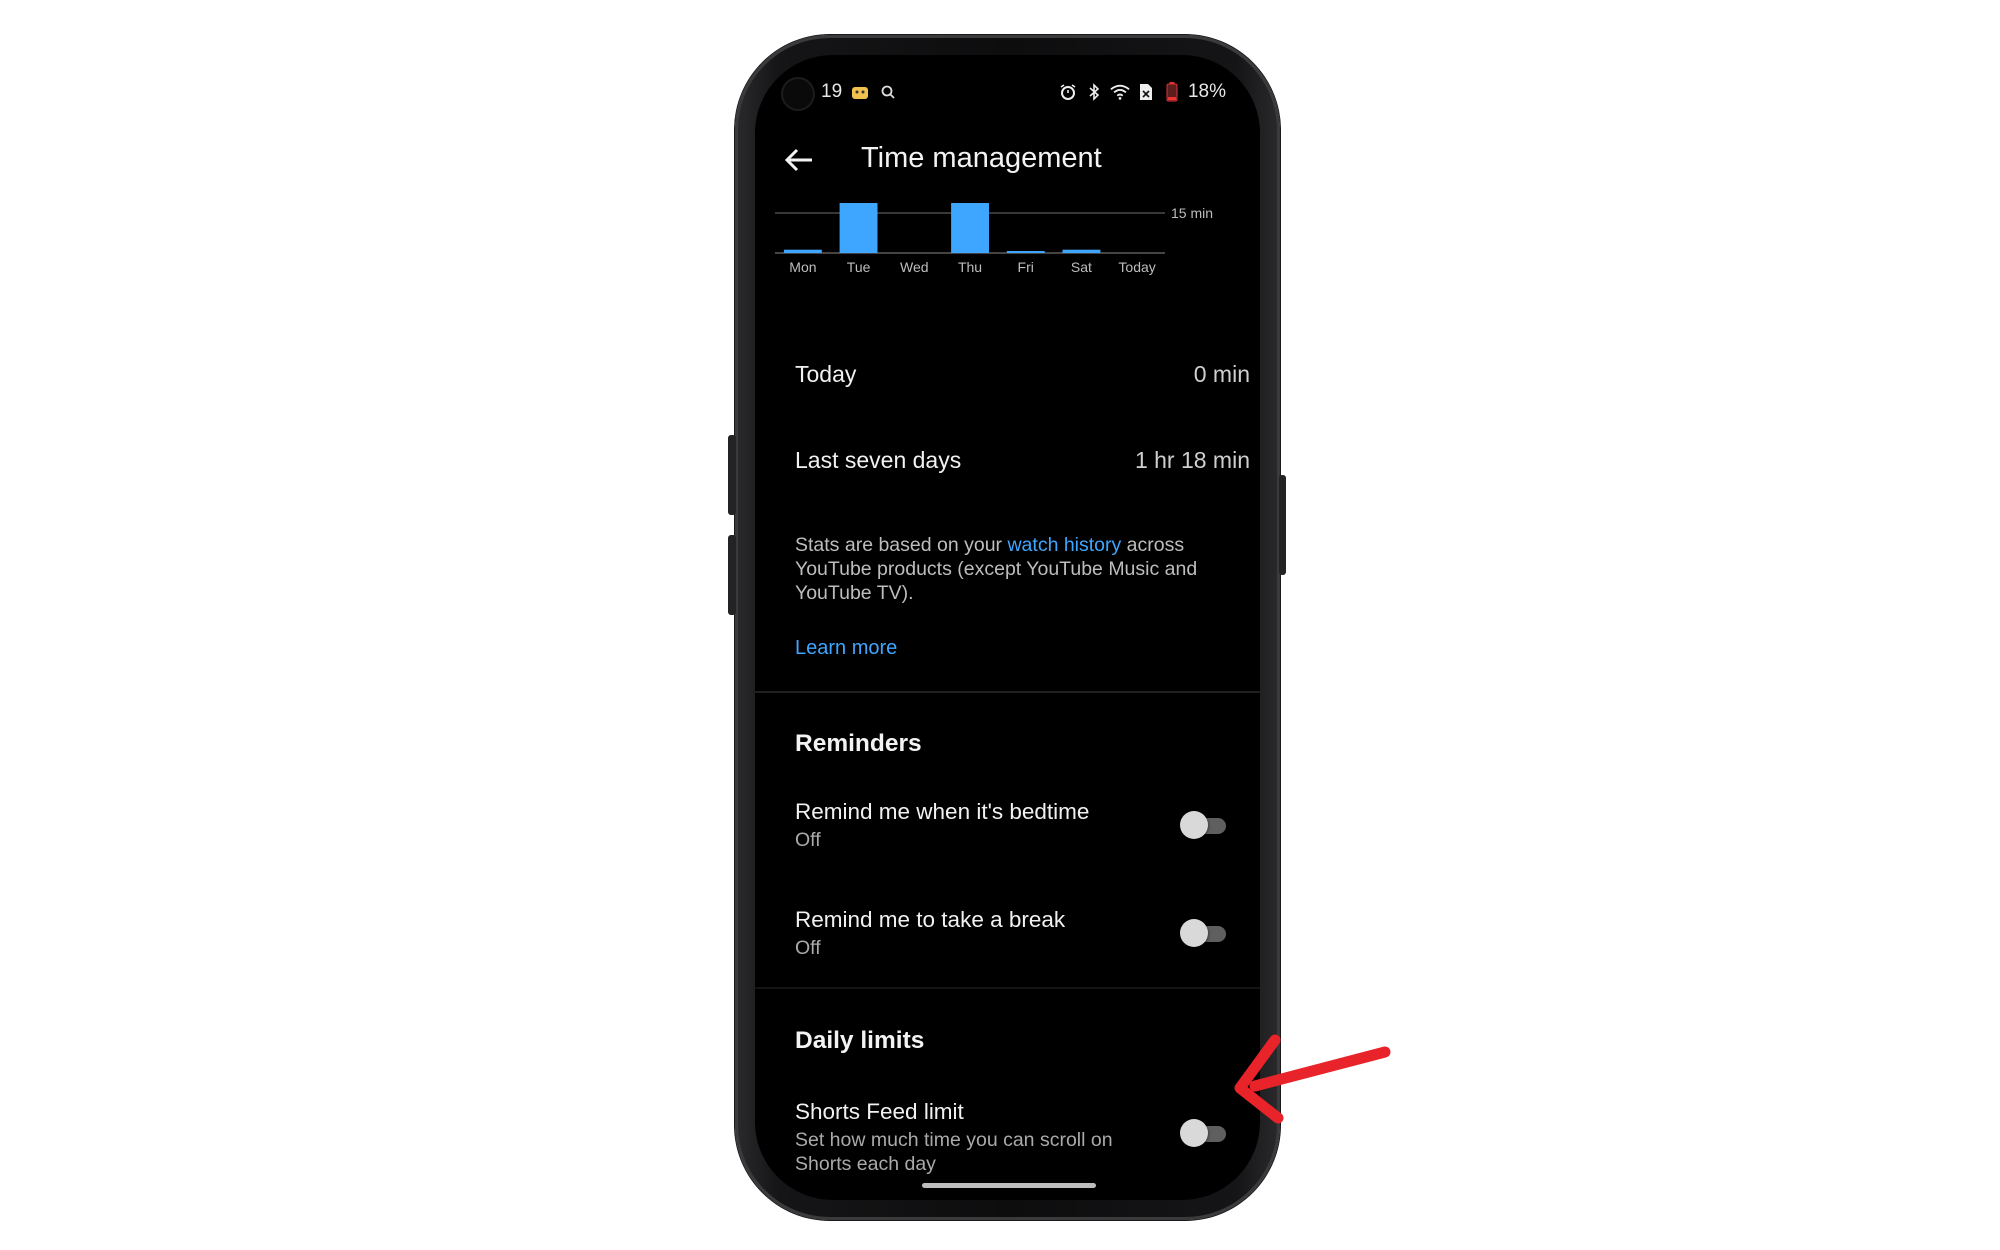 This screenshot has width=2000, height=1250. I want to click on chart-bar-tue, so click(858, 228).